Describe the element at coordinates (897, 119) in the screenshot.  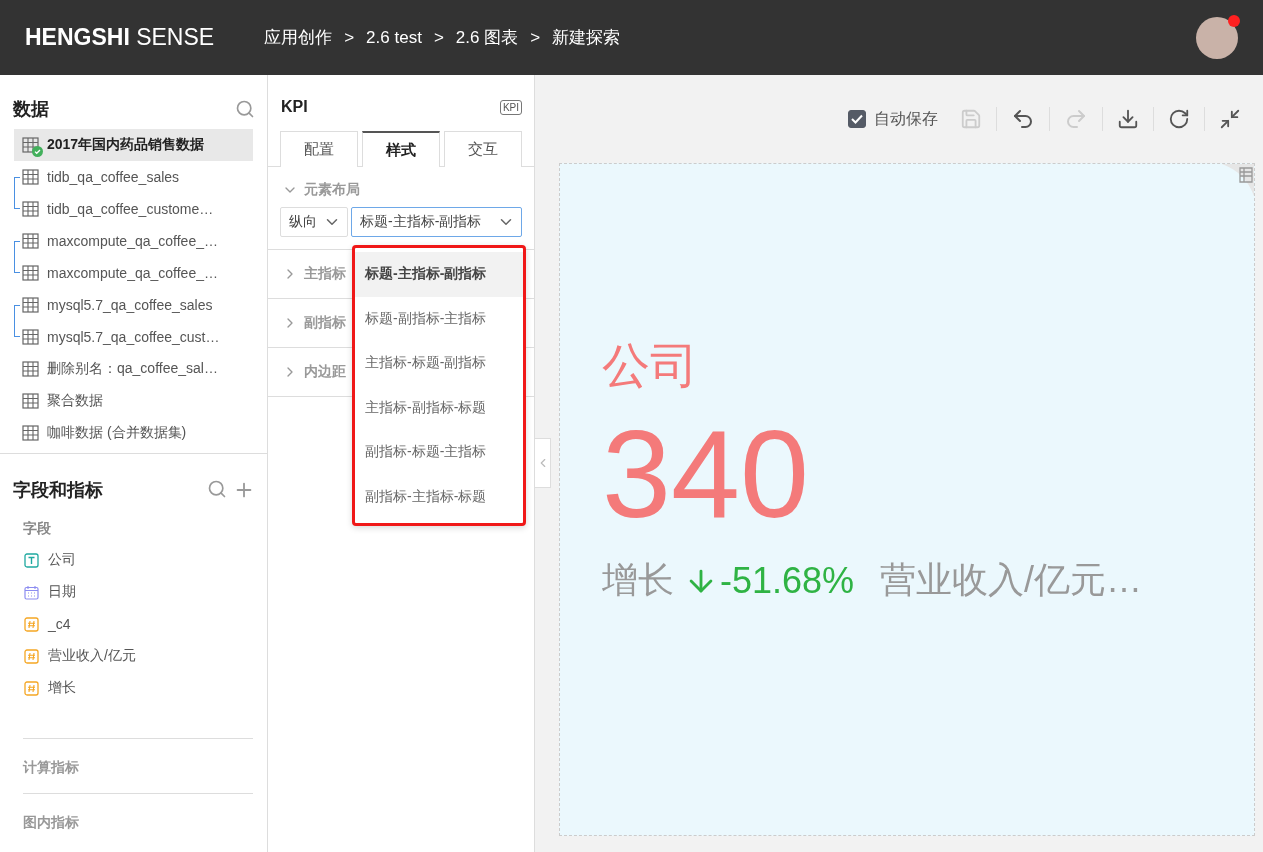
I see `autosave-checkbox: 自动保存` at that location.